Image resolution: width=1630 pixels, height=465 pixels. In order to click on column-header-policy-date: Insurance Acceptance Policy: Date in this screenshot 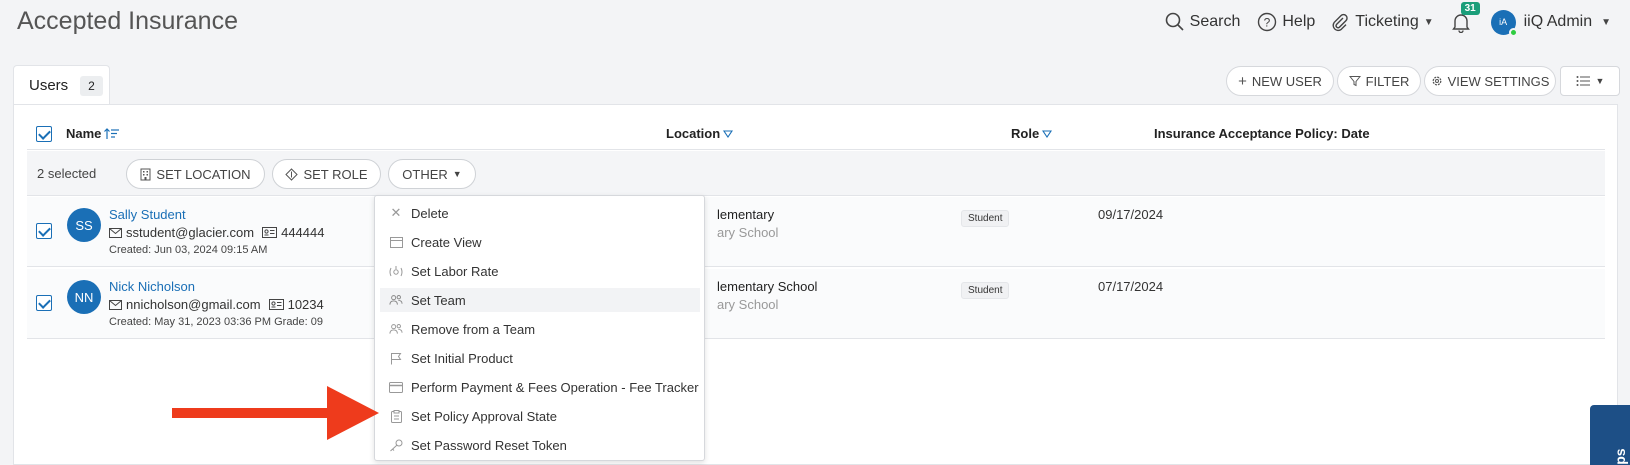, I will do `click(1262, 133)`.